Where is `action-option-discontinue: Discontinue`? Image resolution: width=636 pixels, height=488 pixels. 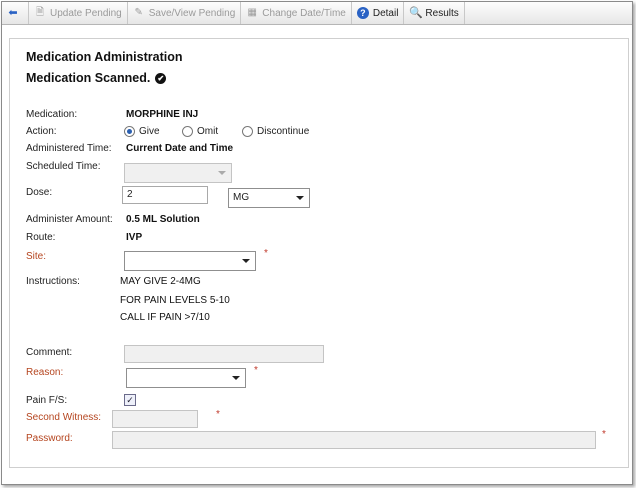
action-option-discontinue: Discontinue is located at coordinates (283, 131).